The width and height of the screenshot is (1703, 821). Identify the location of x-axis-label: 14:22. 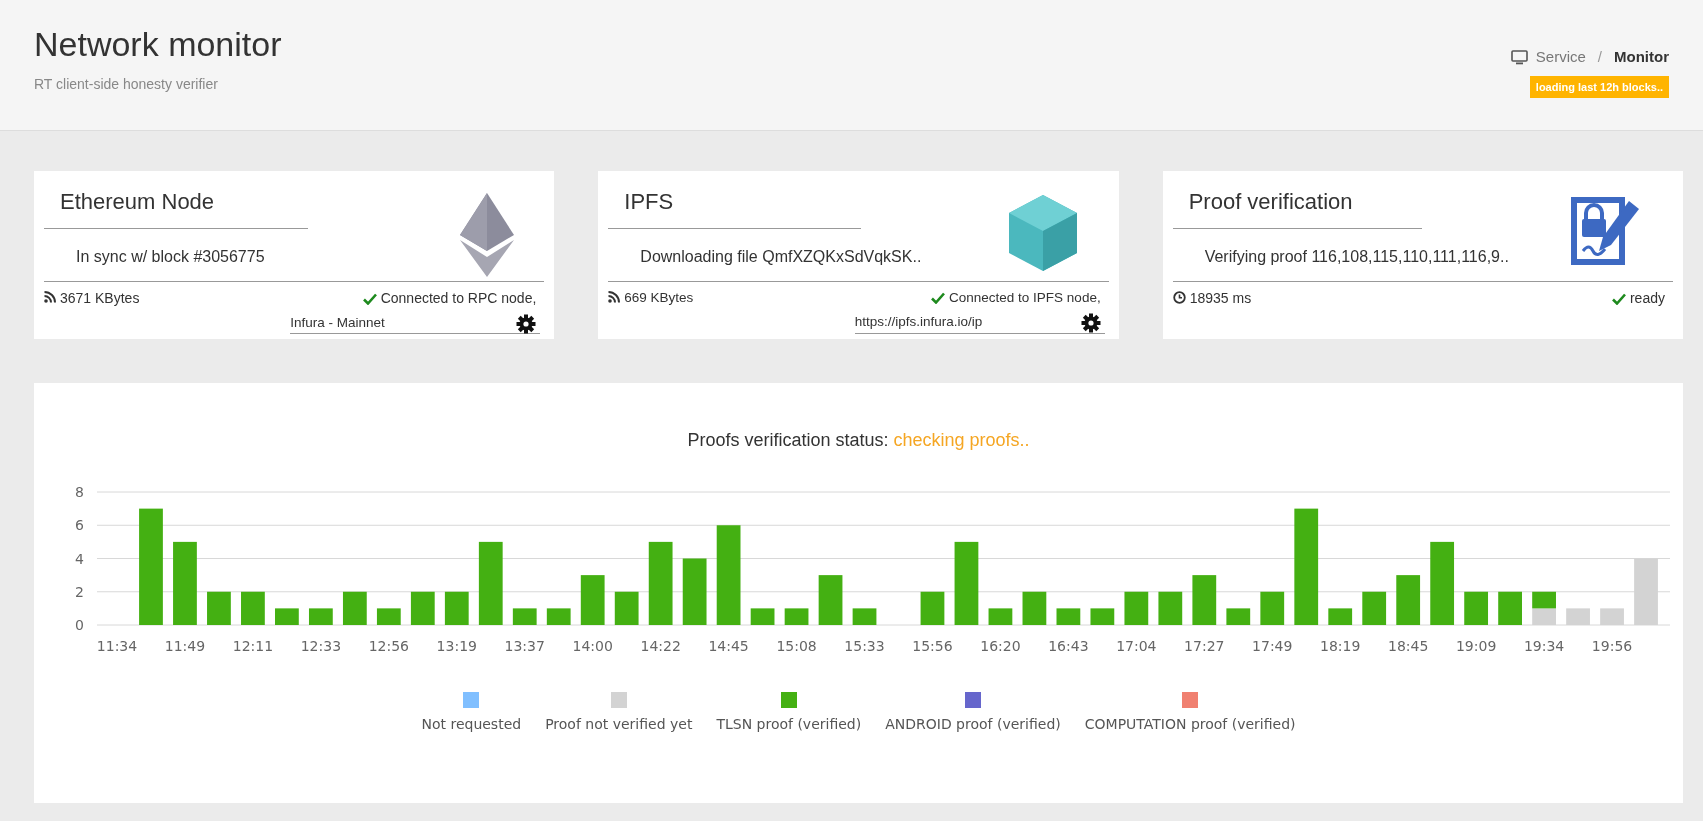
(660, 646).